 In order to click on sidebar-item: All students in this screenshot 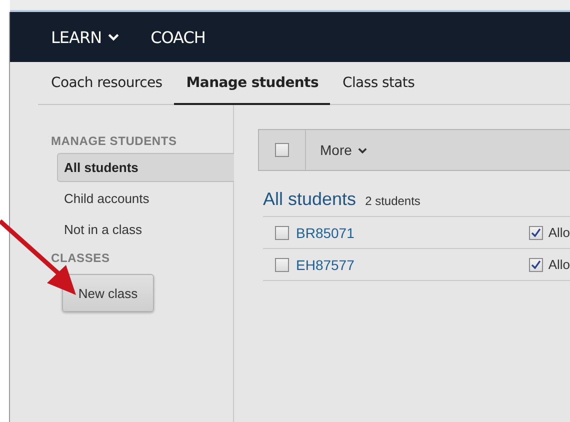, I will do `click(145, 167)`.